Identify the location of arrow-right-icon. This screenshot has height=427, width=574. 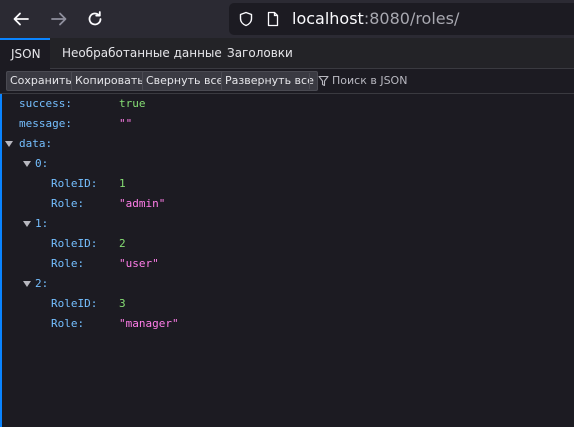
(59, 19).